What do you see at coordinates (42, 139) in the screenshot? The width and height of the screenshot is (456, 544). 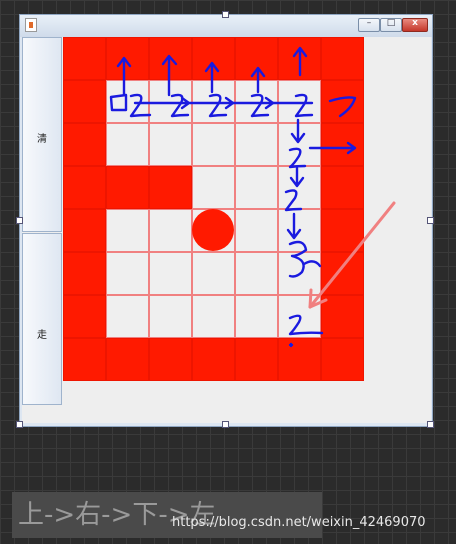 I see `clear-button-label: 清` at bounding box center [42, 139].